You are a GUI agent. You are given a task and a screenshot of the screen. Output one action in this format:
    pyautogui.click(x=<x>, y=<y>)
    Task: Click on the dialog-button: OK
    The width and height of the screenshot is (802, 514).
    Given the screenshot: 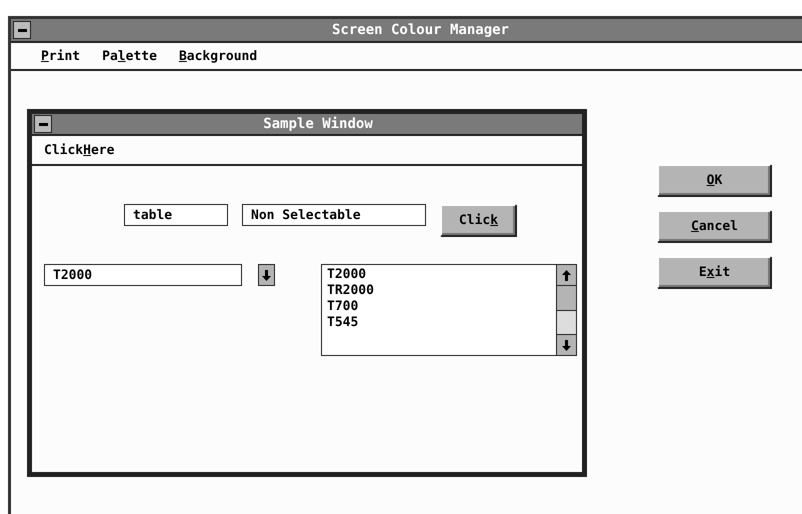 What is the action you would take?
    pyautogui.click(x=714, y=180)
    